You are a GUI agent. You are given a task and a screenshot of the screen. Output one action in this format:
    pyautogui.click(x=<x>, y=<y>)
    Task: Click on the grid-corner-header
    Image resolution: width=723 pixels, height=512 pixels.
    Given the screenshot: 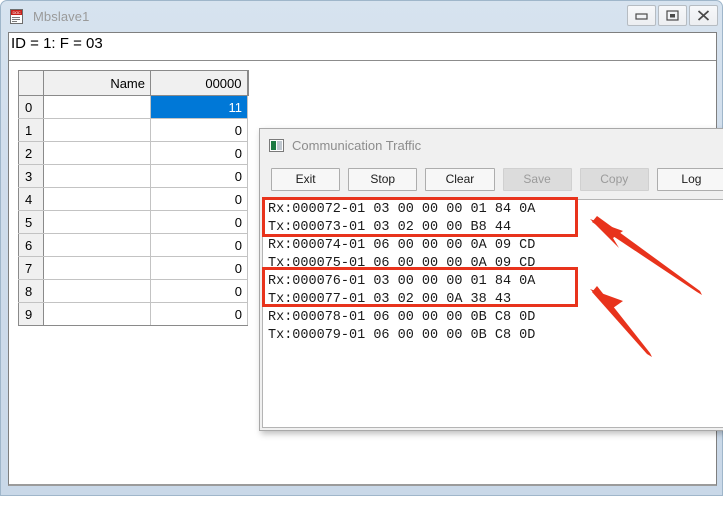 What is the action you would take?
    pyautogui.click(x=31, y=83)
    